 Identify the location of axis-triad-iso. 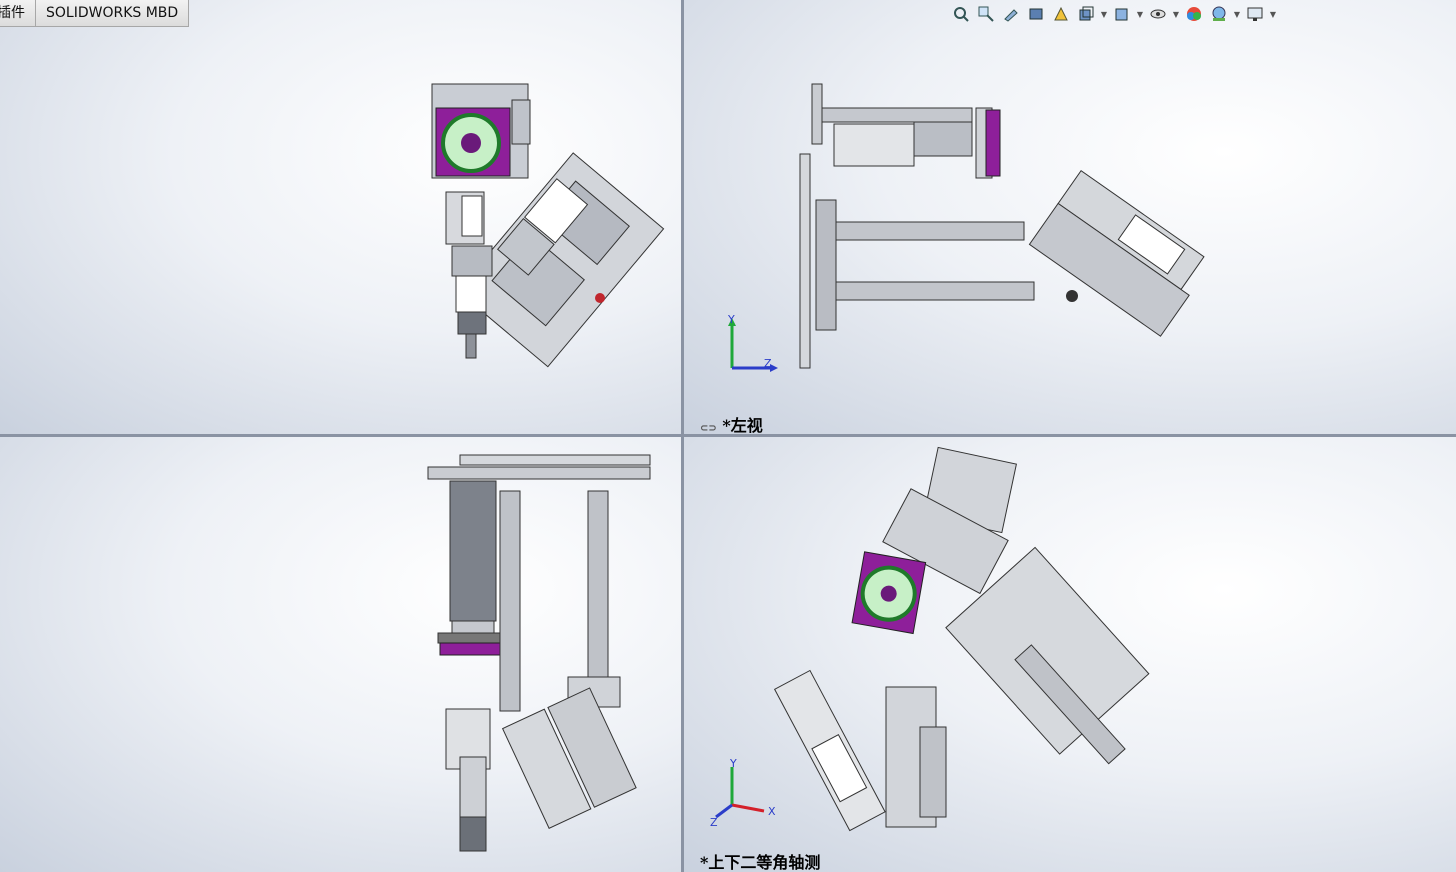
(740, 793).